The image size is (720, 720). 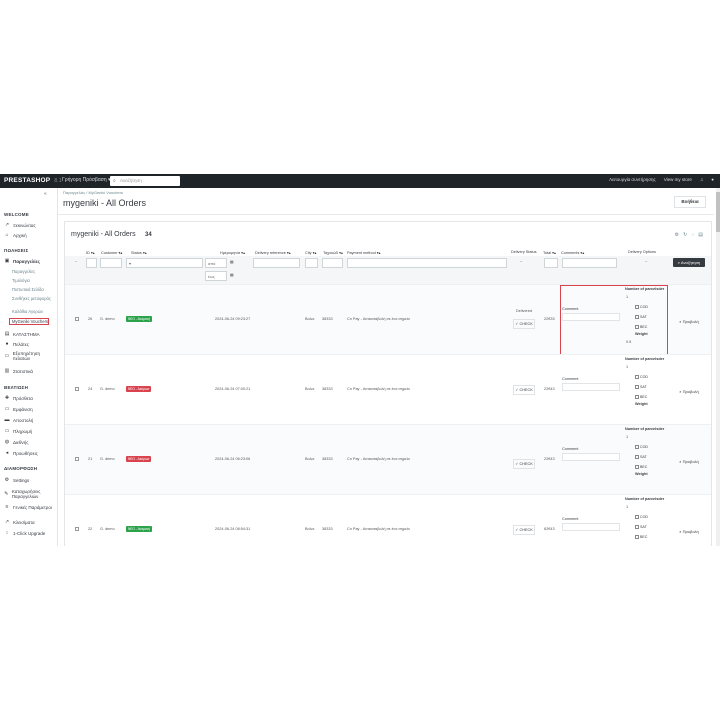 What do you see at coordinates (30, 321) in the screenshot?
I see `sidebar-sub-mygeniki: MyGeniki Vouchers` at bounding box center [30, 321].